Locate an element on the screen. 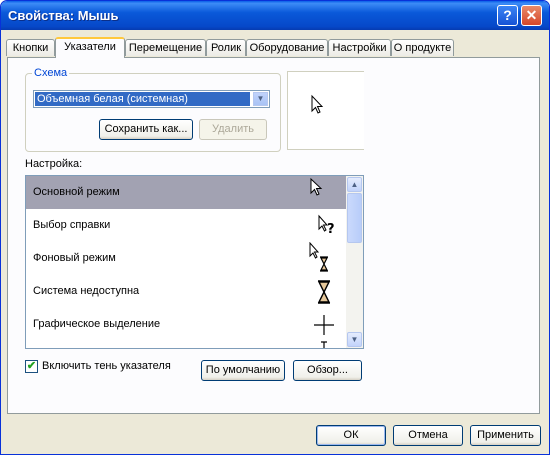 The image size is (550, 455). help-icon: ? is located at coordinates (507, 15).